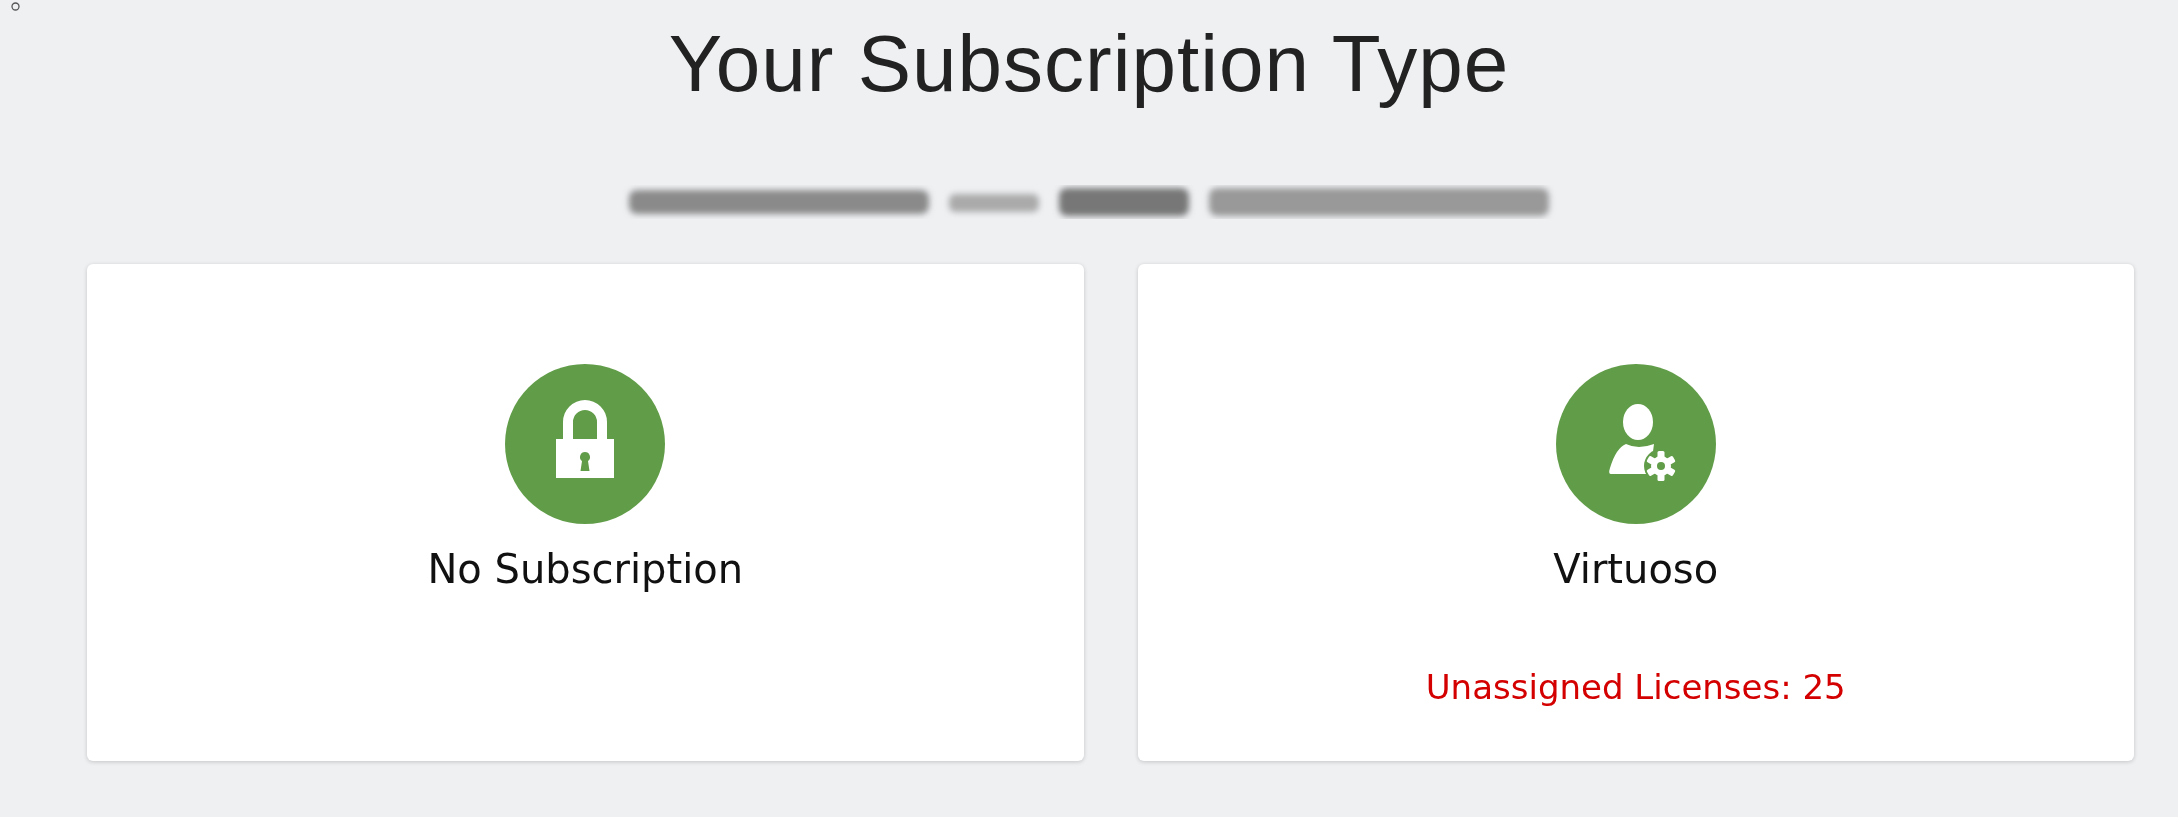  I want to click on circle-icon, so click(15, 6).